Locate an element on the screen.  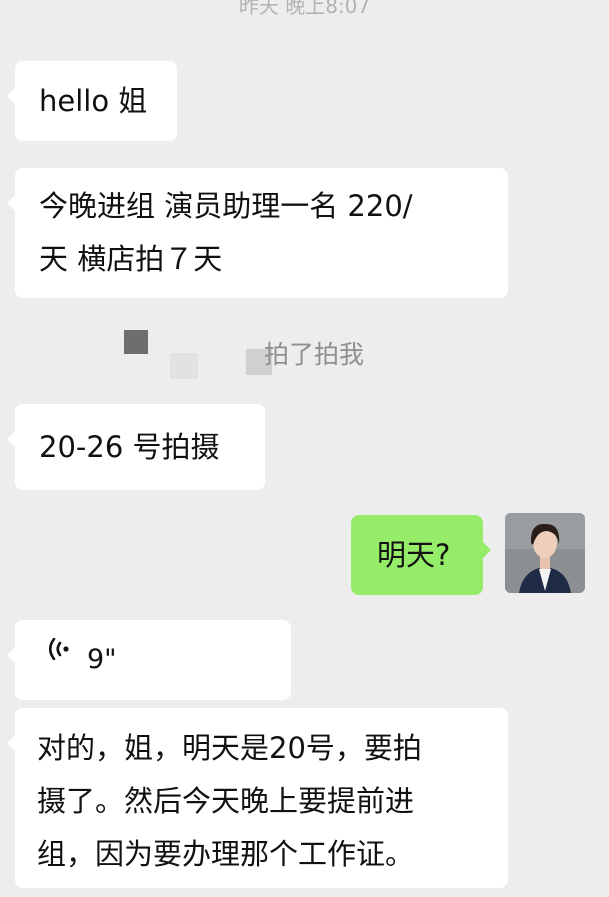
message-bubble-incoming: hello 姐 is located at coordinates (92, 101).